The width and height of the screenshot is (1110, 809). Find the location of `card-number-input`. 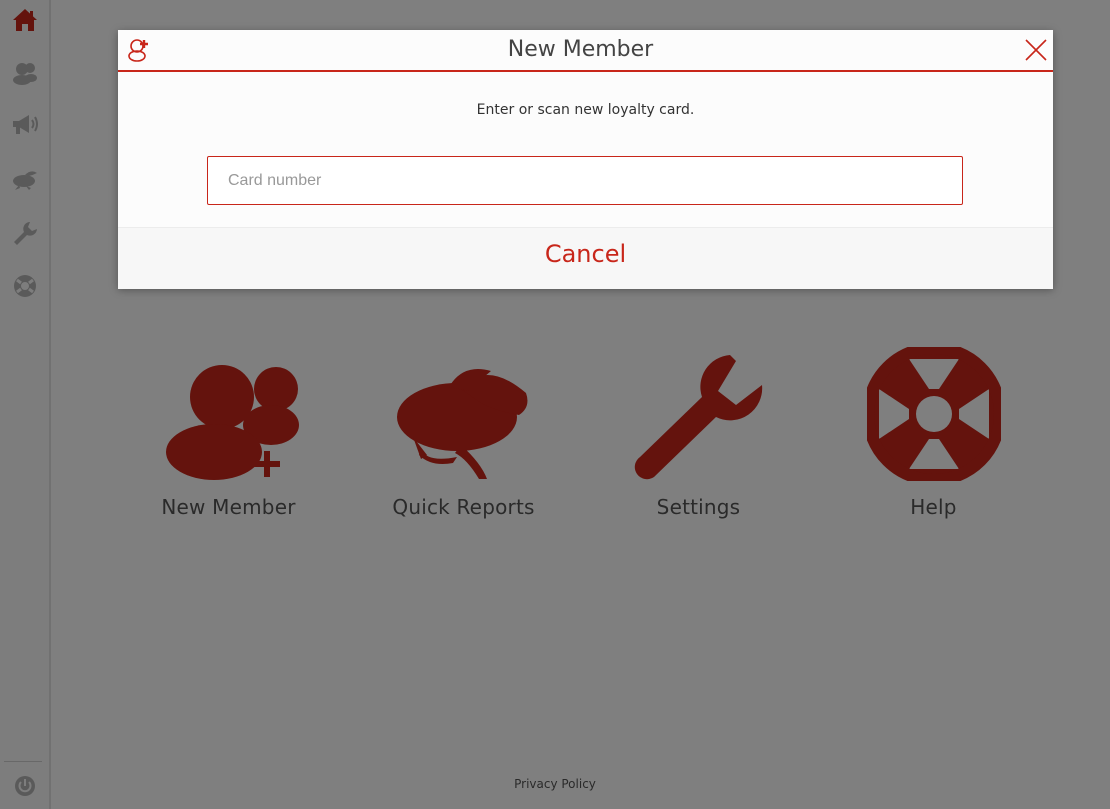

card-number-input is located at coordinates (585, 180).